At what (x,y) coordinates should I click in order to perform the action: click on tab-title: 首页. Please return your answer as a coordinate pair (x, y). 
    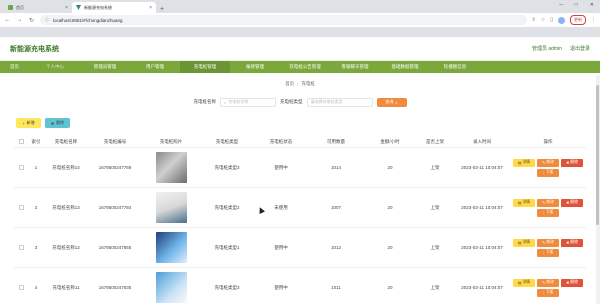
    Looking at the image, I should click on (20, 7).